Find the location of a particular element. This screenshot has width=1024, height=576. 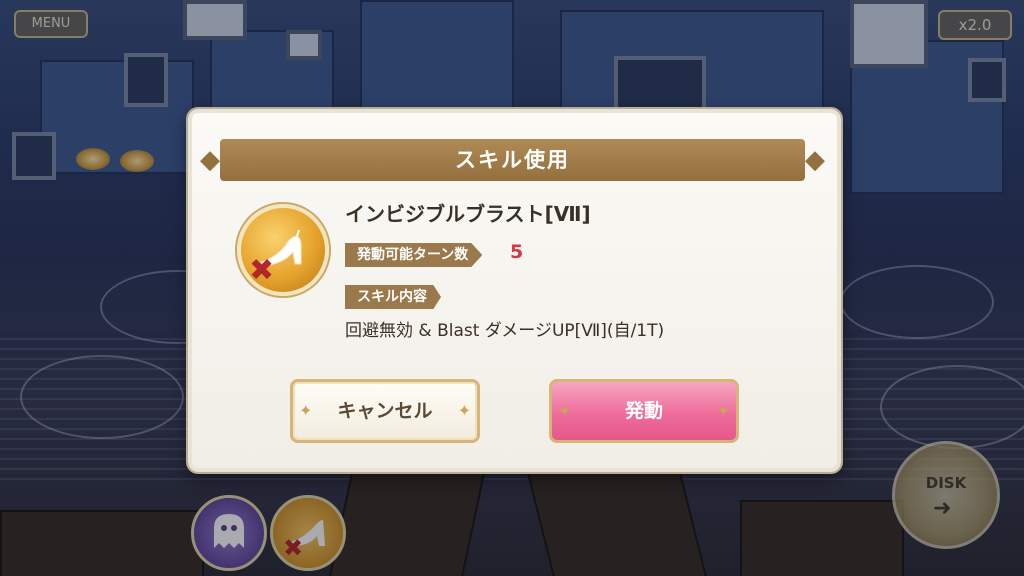

dialog-title: スキル使用 is located at coordinates (512, 160).